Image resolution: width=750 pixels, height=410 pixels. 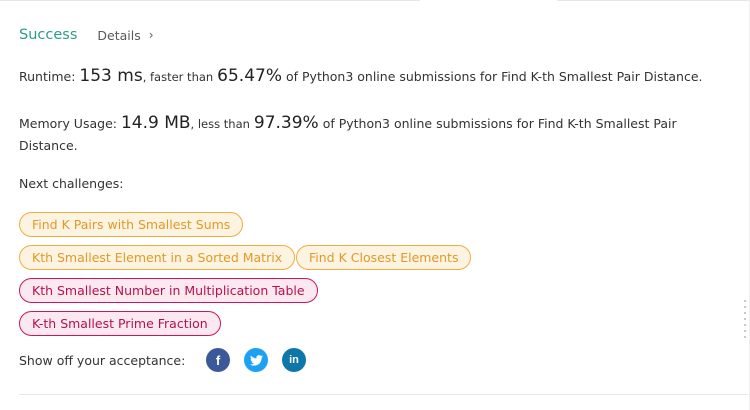 What do you see at coordinates (286, 123) in the screenshot?
I see `memory-percent: 97.39%` at bounding box center [286, 123].